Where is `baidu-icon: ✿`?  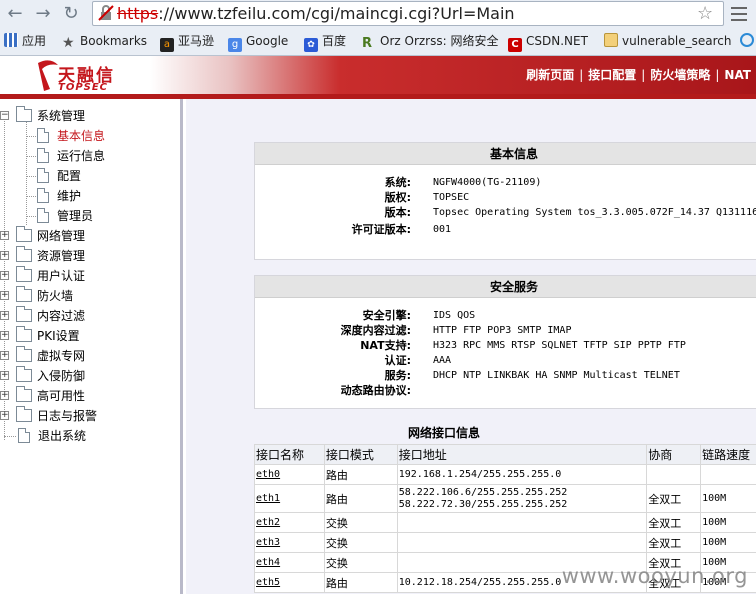 baidu-icon: ✿ is located at coordinates (311, 45).